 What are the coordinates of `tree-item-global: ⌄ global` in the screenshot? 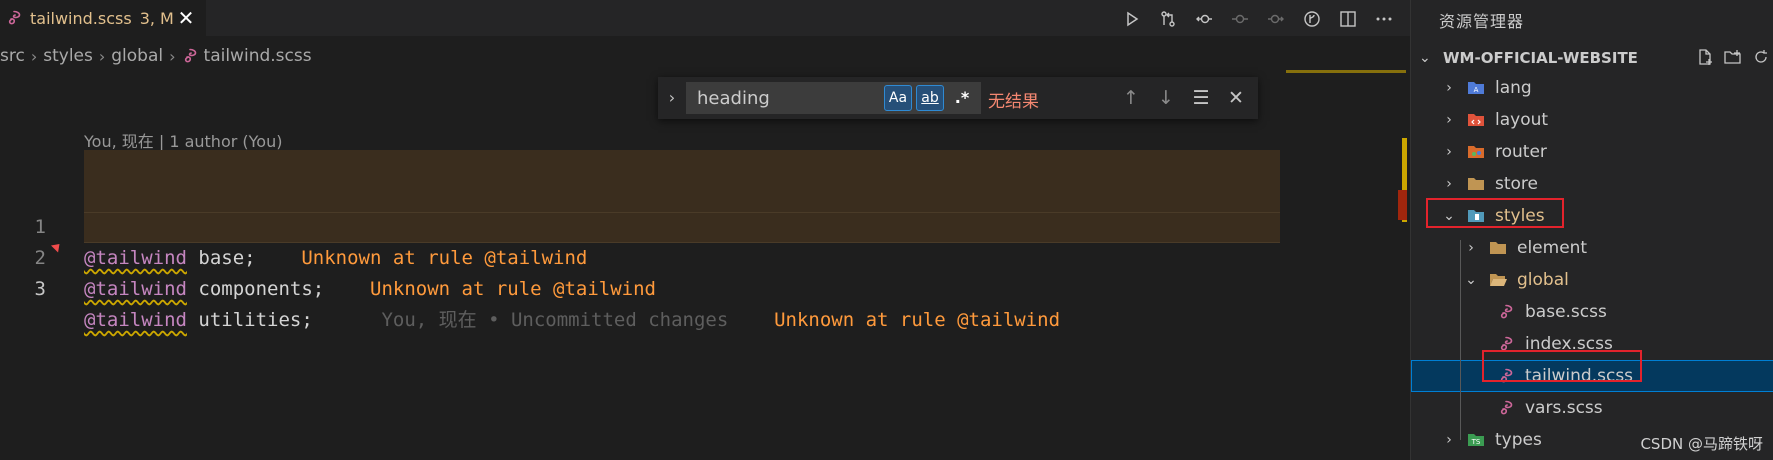 It's located at (1592, 280).